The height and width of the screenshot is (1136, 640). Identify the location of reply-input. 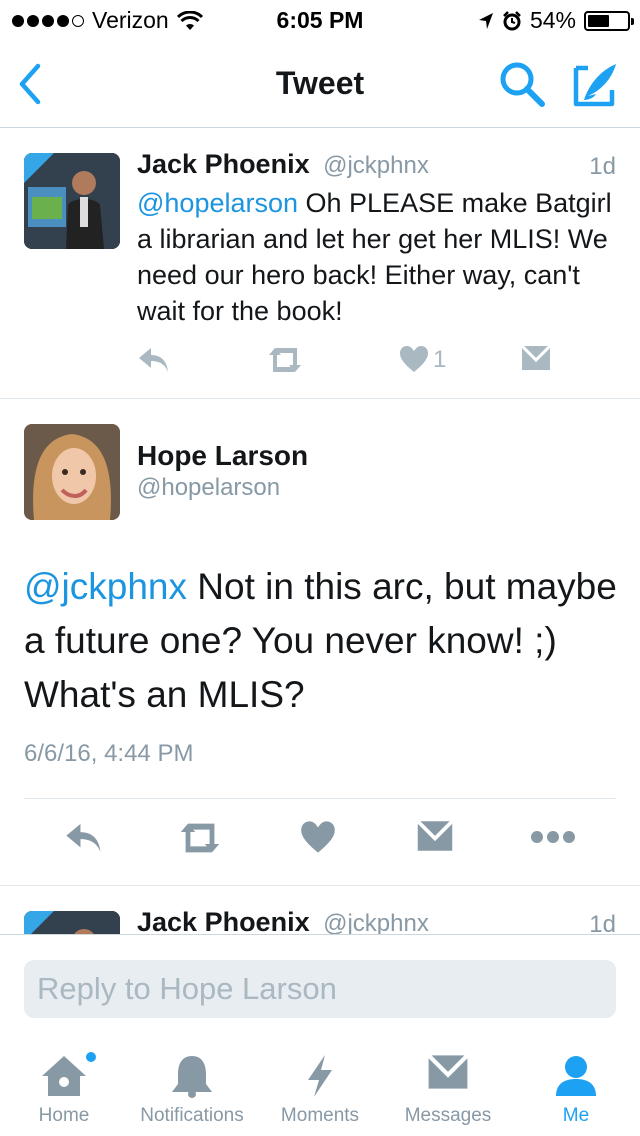
(320, 989).